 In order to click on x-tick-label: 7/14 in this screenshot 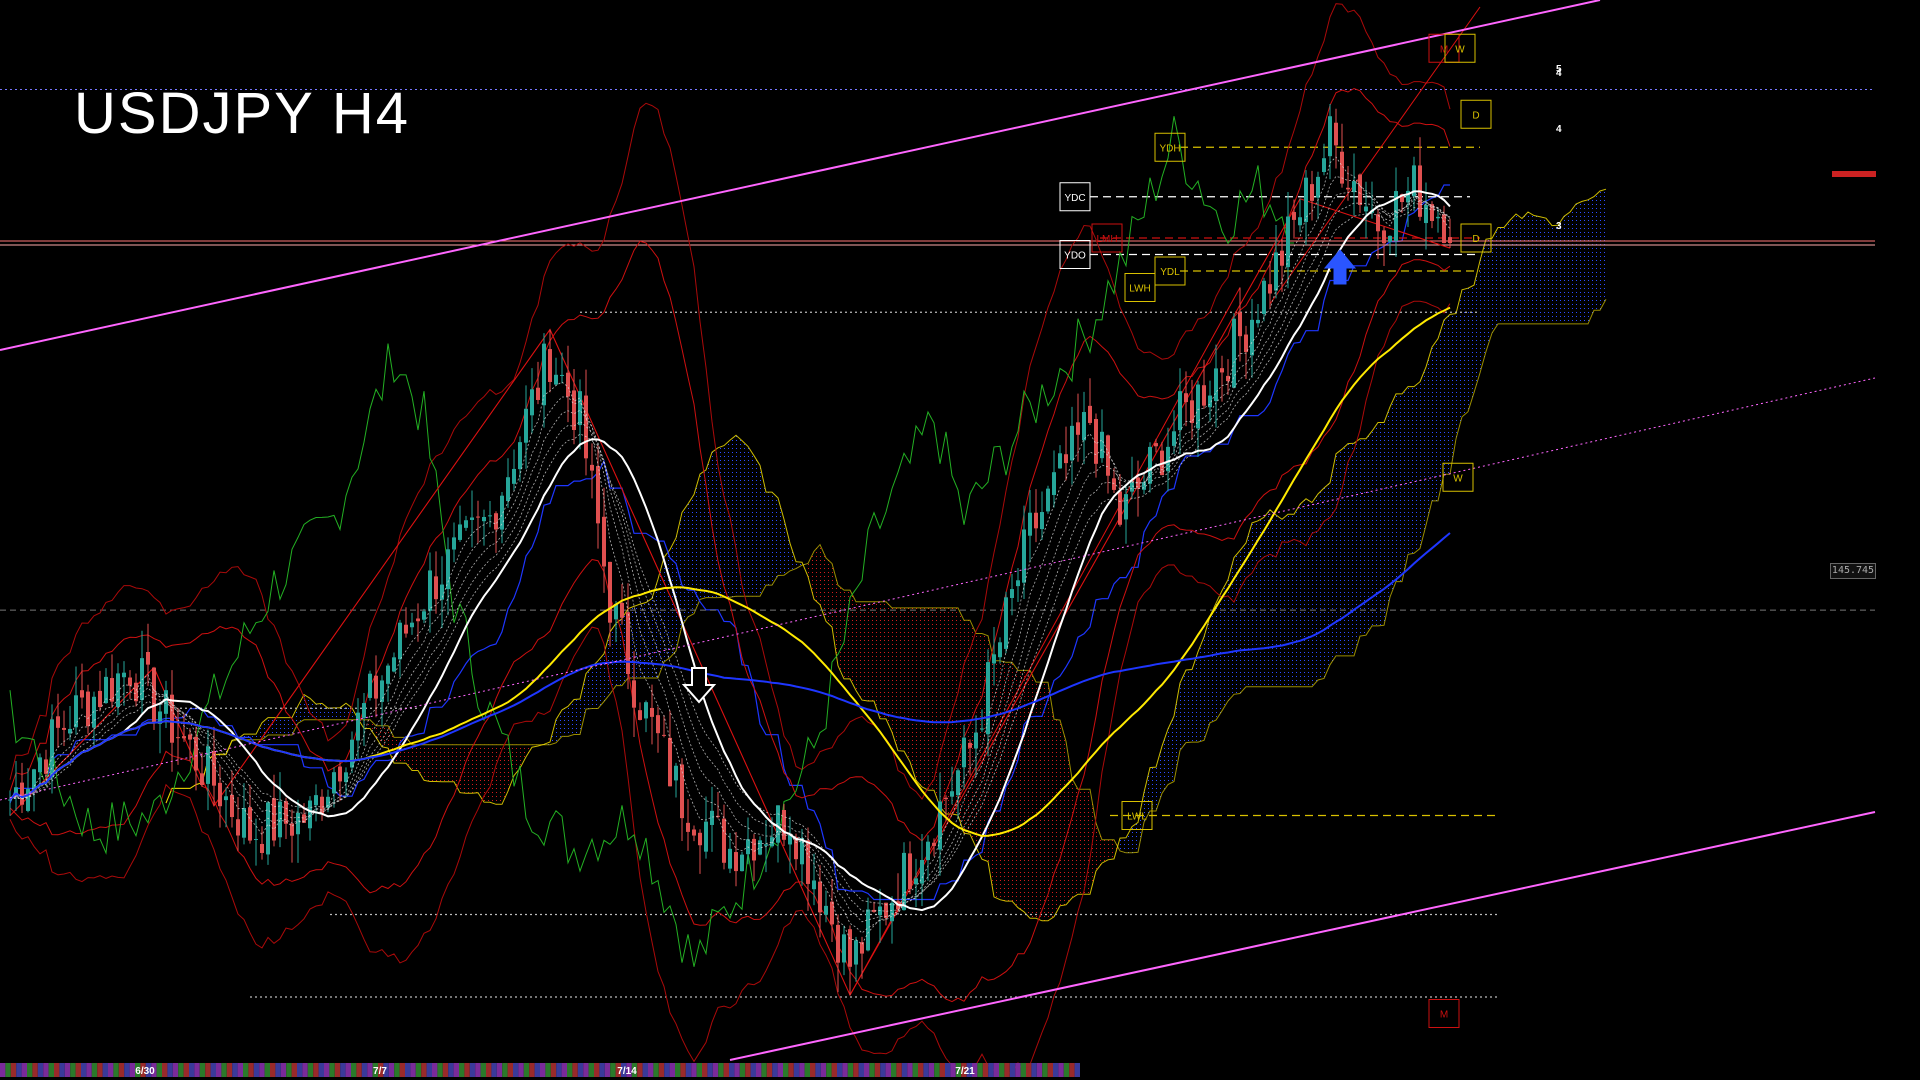, I will do `click(627, 1071)`.